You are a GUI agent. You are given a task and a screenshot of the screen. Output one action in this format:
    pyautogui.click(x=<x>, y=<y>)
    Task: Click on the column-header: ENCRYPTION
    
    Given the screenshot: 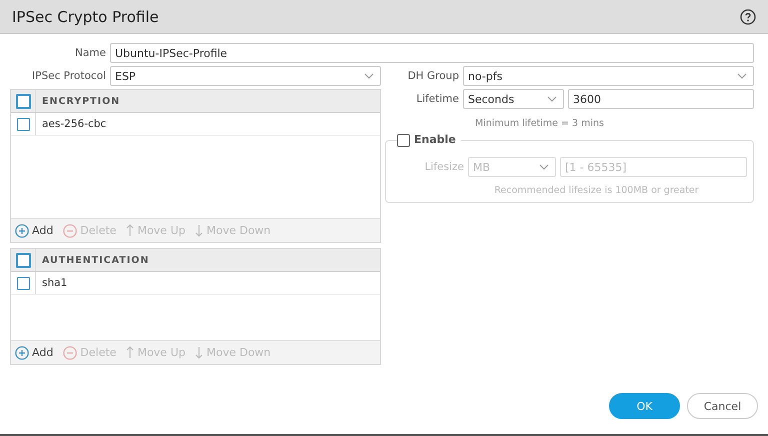 What is the action you would take?
    pyautogui.click(x=80, y=101)
    